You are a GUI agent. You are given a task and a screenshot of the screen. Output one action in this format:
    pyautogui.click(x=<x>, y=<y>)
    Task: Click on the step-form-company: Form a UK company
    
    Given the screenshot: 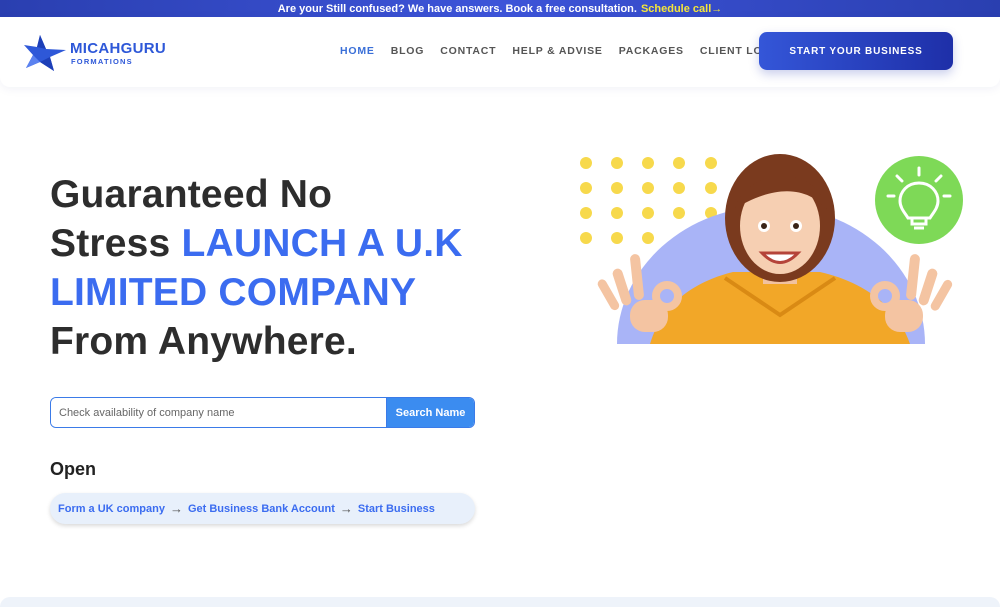 What is the action you would take?
    pyautogui.click(x=111, y=509)
    